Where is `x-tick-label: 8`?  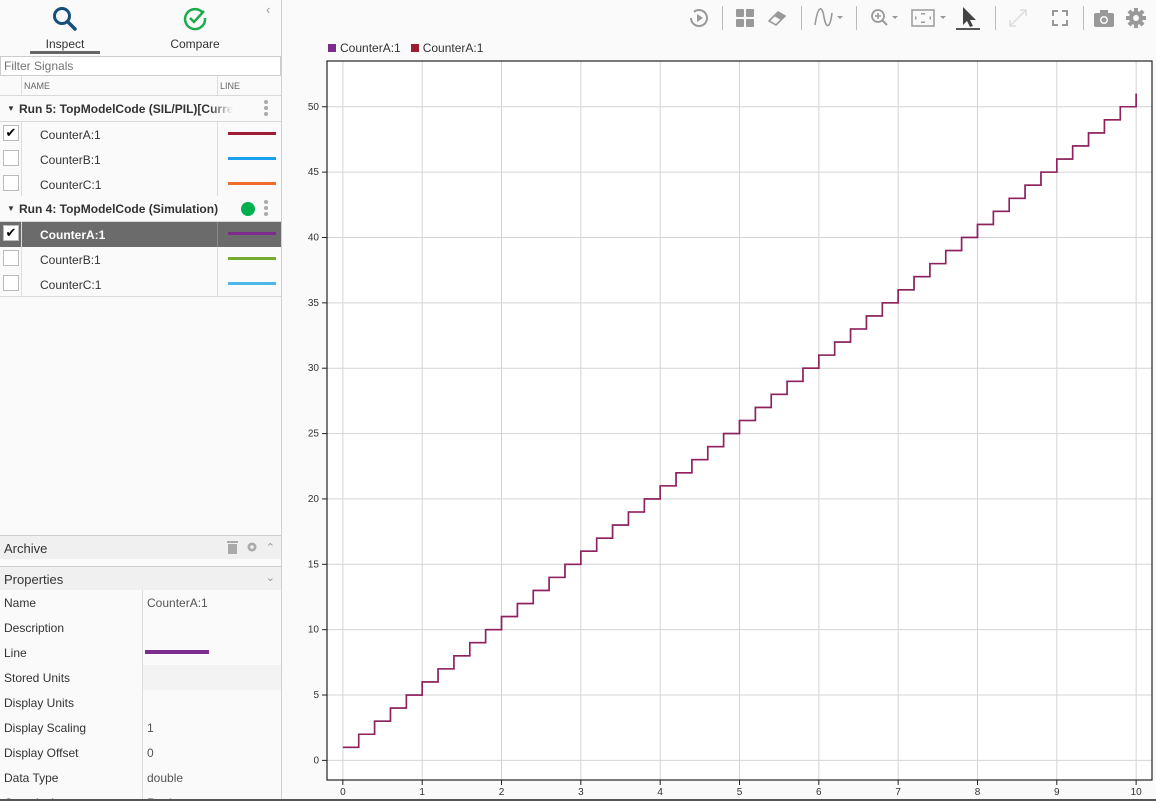
x-tick-label: 8 is located at coordinates (978, 792).